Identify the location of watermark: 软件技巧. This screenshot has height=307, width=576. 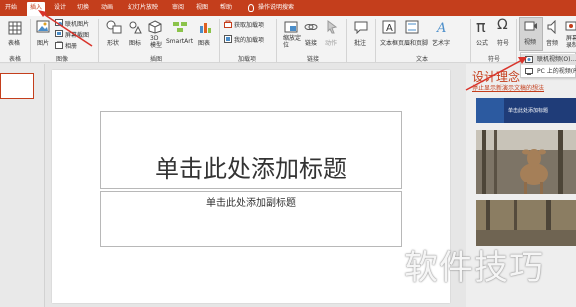
(474, 268).